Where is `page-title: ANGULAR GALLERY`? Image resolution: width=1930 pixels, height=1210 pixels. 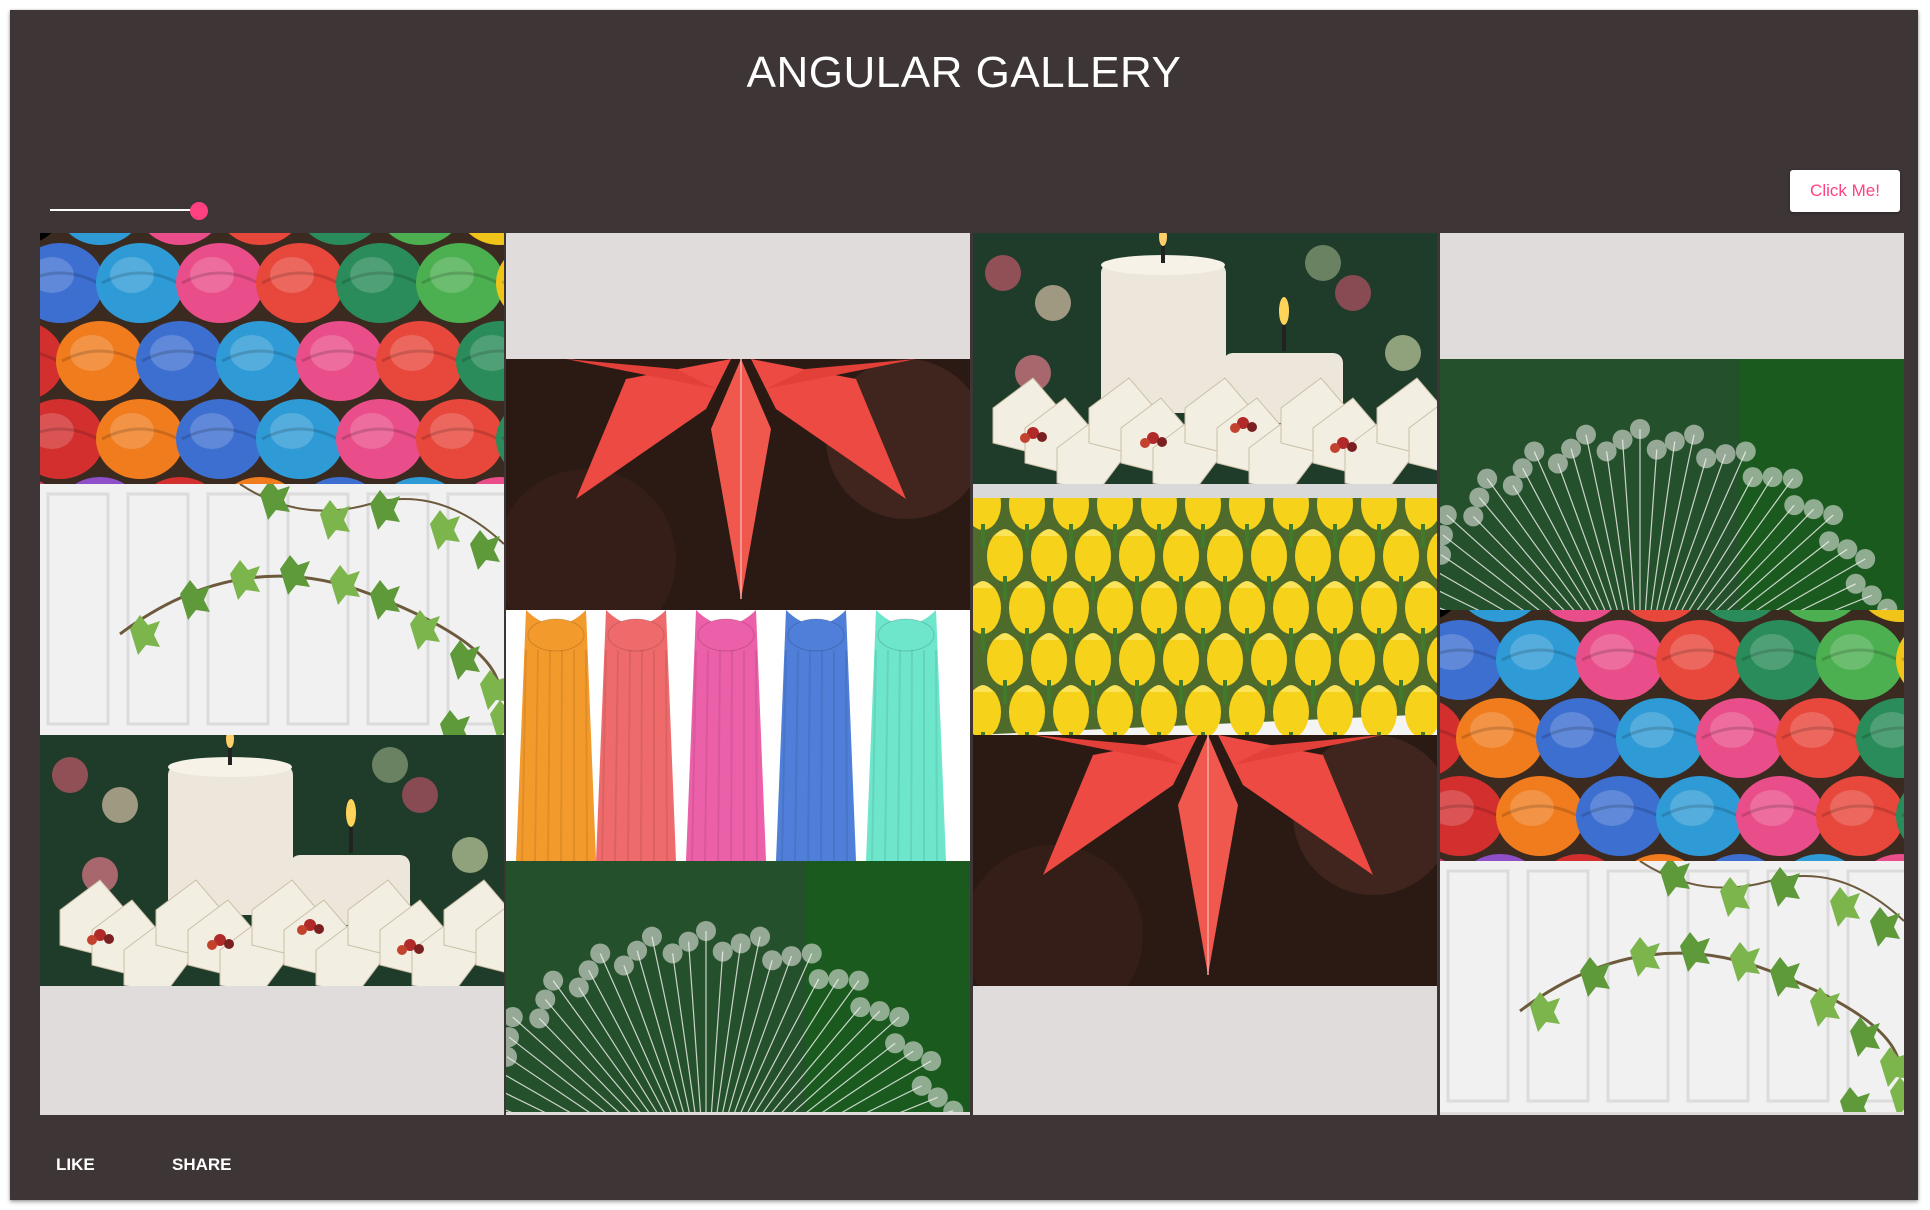
page-title: ANGULAR GALLERY is located at coordinates (964, 72).